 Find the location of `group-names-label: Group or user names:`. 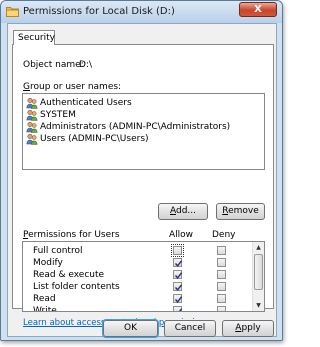

group-names-label: Group or user names: is located at coordinates (72, 87).